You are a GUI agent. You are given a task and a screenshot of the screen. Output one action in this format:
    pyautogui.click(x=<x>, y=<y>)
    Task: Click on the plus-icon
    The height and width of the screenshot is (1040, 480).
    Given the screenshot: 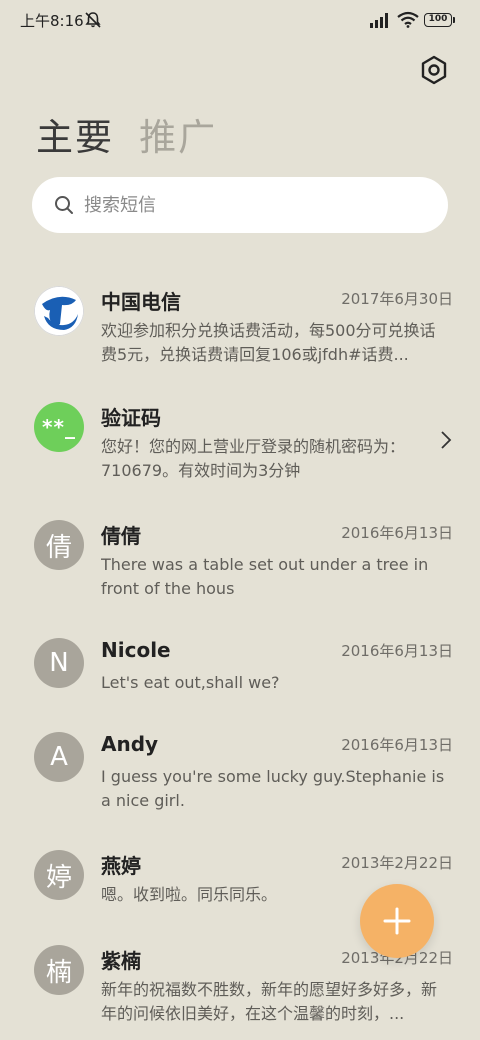 What is the action you would take?
    pyautogui.click(x=397, y=921)
    